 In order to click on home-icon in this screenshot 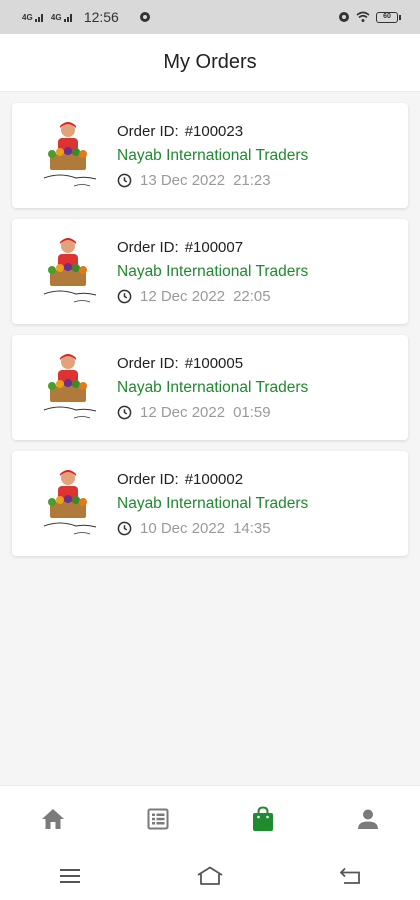, I will do `click(52, 818)`.